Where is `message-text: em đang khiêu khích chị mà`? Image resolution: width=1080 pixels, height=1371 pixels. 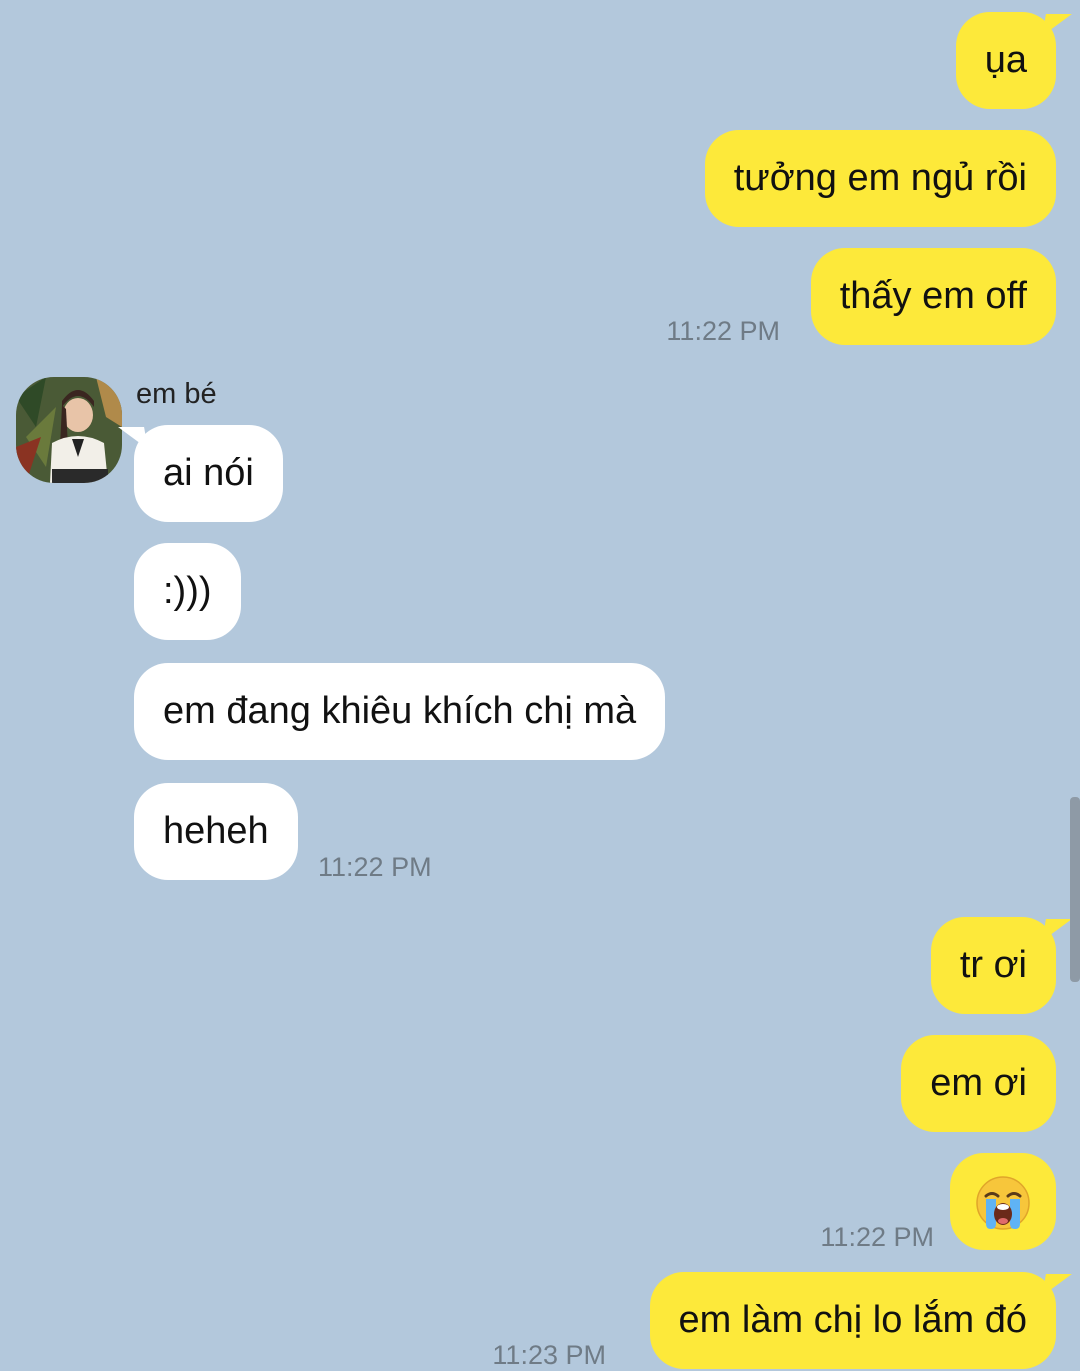 message-text: em đang khiêu khích chị mà is located at coordinates (400, 711).